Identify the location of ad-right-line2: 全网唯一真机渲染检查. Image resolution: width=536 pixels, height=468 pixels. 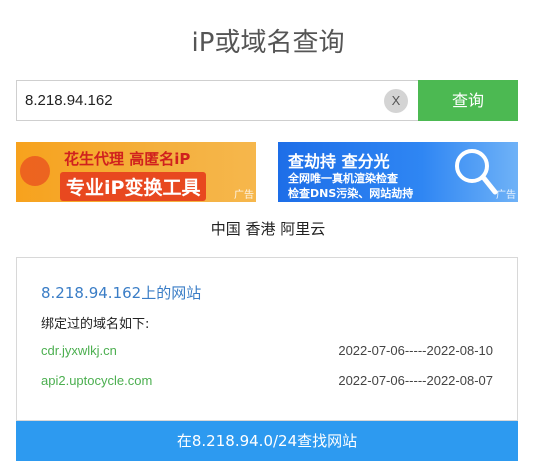
(343, 178).